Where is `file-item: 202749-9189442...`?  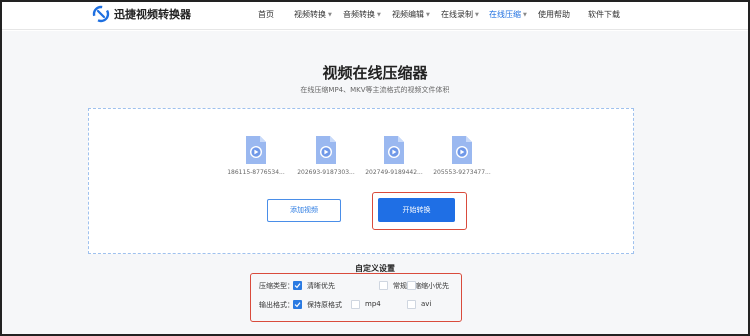 file-item: 202749-9189442... is located at coordinates (394, 155).